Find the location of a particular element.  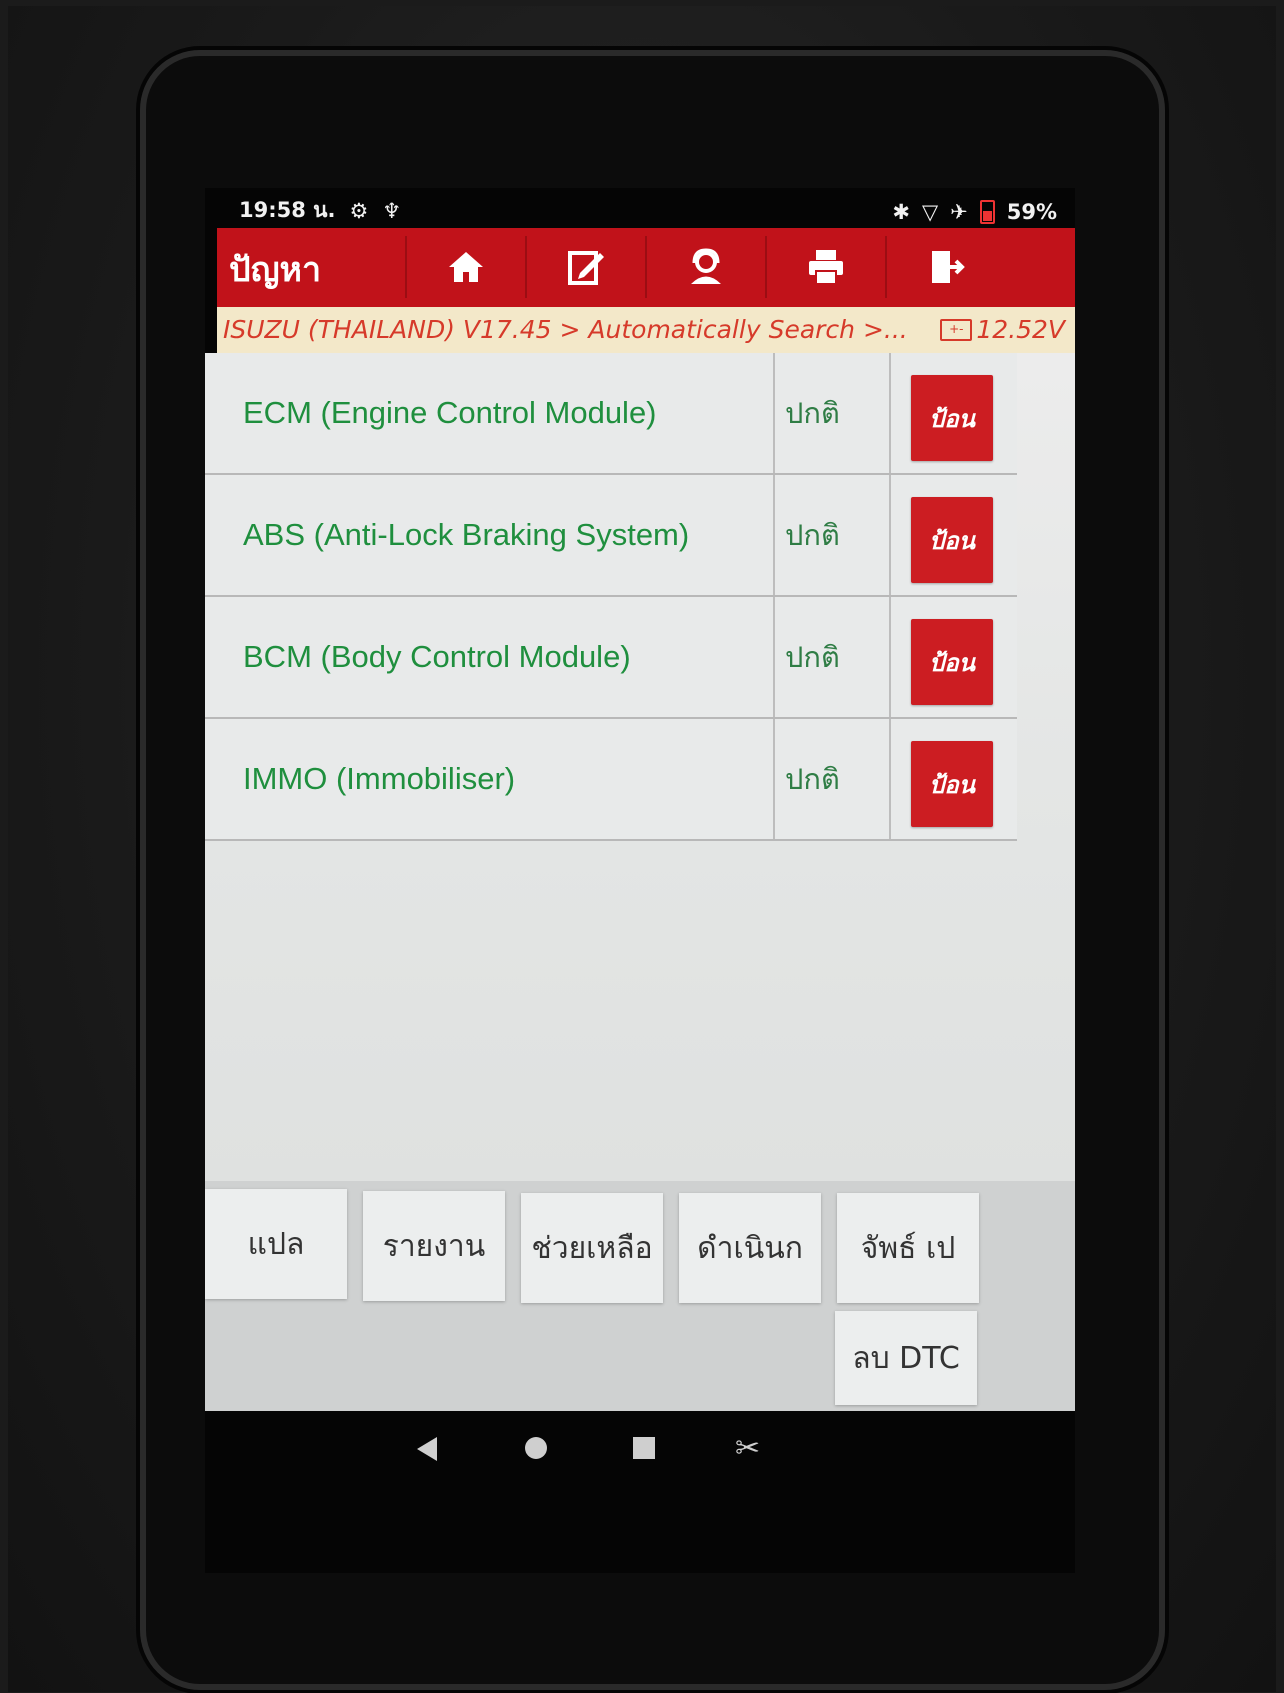

list-item: BCM (Body Control Module) ปกติ ป้อน is located at coordinates (611, 658).